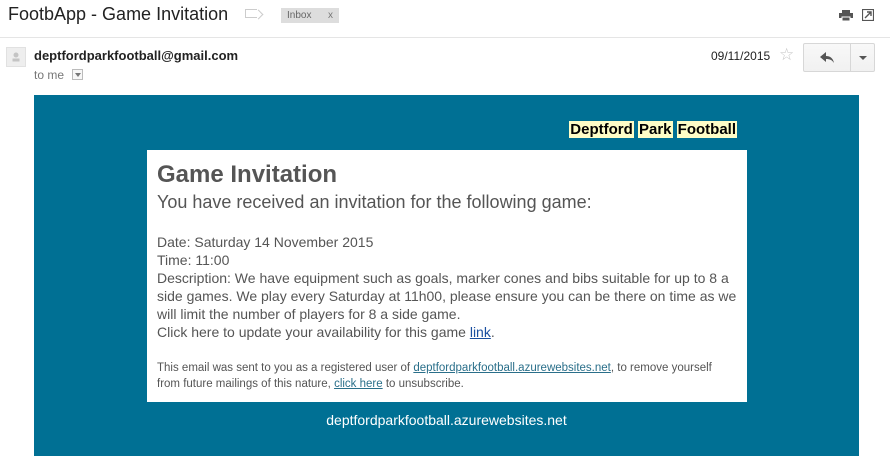  What do you see at coordinates (868, 15) in the screenshot?
I see `new-window-icon` at bounding box center [868, 15].